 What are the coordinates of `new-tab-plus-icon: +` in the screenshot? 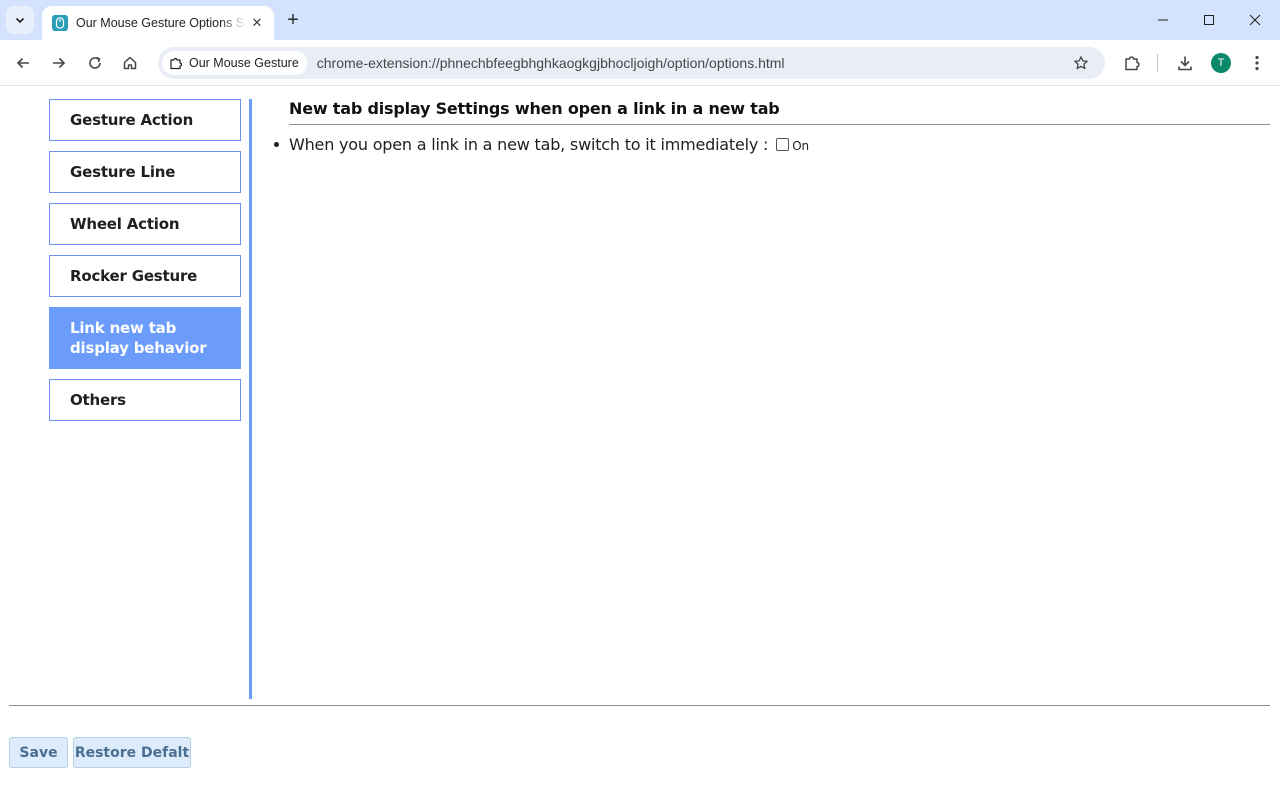 It's located at (293, 20).